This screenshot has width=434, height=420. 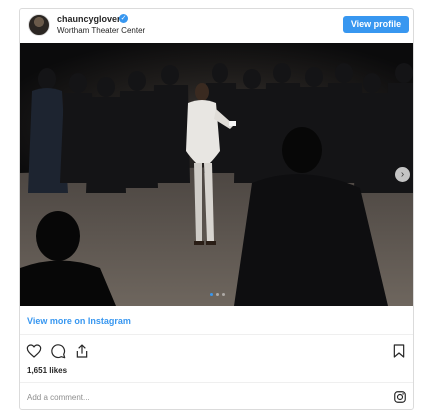 What do you see at coordinates (82, 351) in the screenshot?
I see `share-icon` at bounding box center [82, 351].